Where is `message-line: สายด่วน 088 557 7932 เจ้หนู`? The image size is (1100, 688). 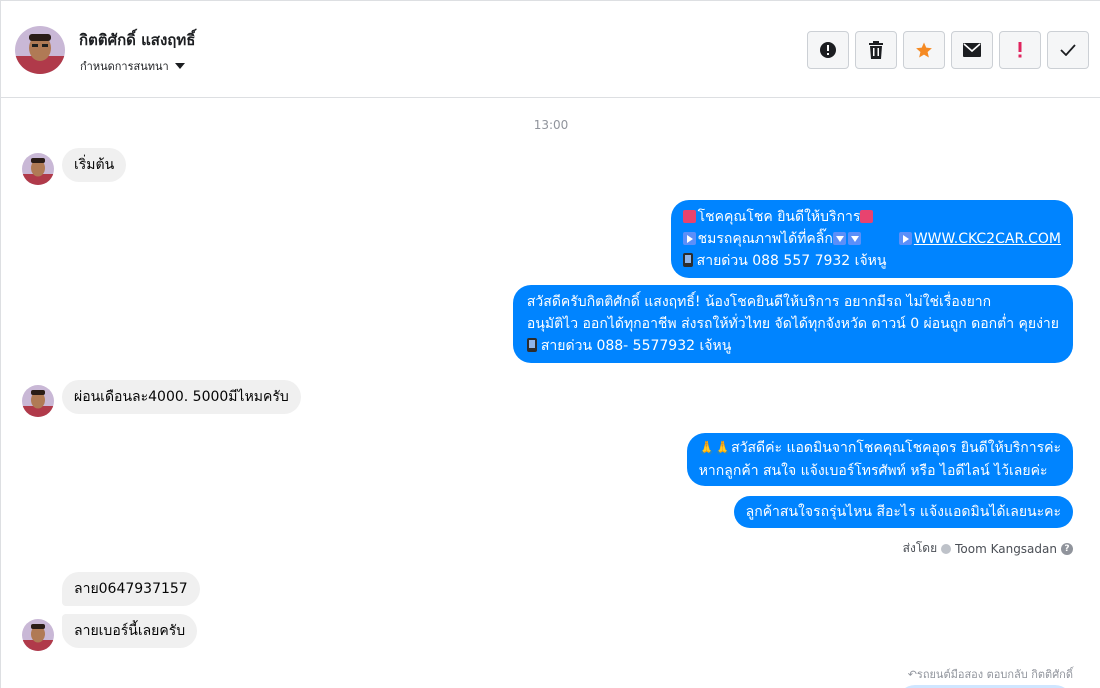
message-line: สายด่วน 088 557 7932 เจ้หนู is located at coordinates (871, 261).